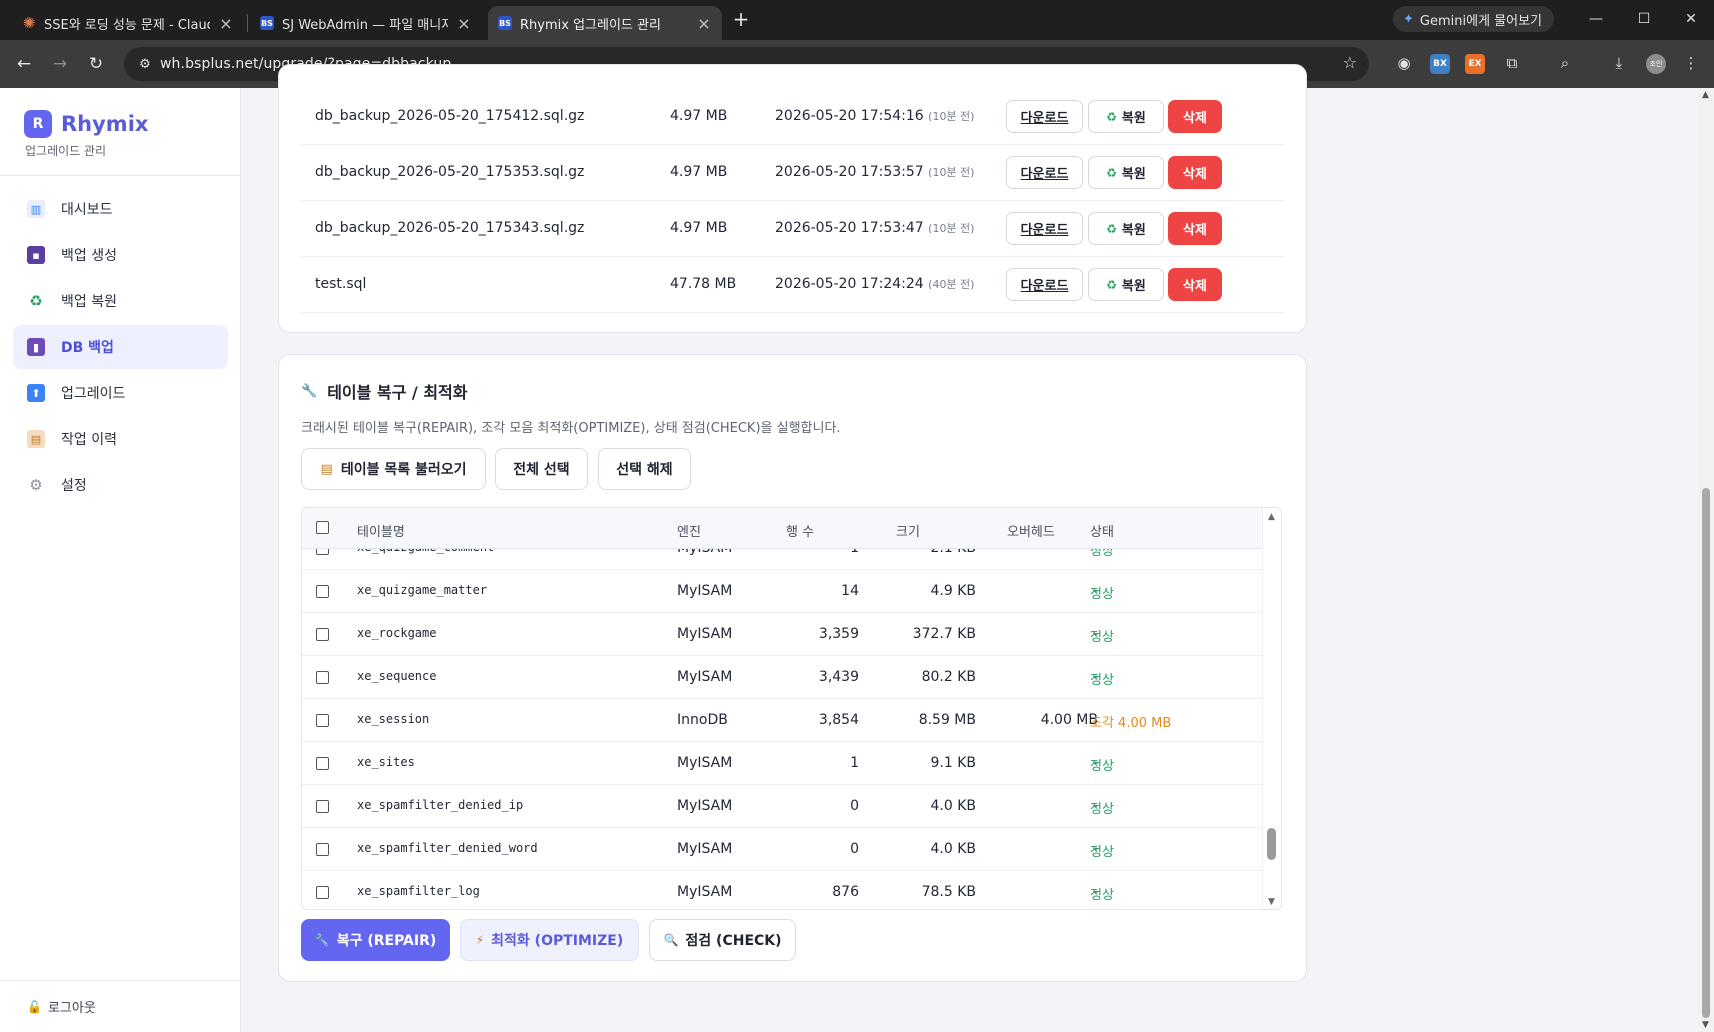 Image resolution: width=1714 pixels, height=1032 pixels. What do you see at coordinates (782, 591) in the screenshot?
I see `table-row: xe_quizgame_matter MyISAM 14 4.9 KB - 정상` at bounding box center [782, 591].